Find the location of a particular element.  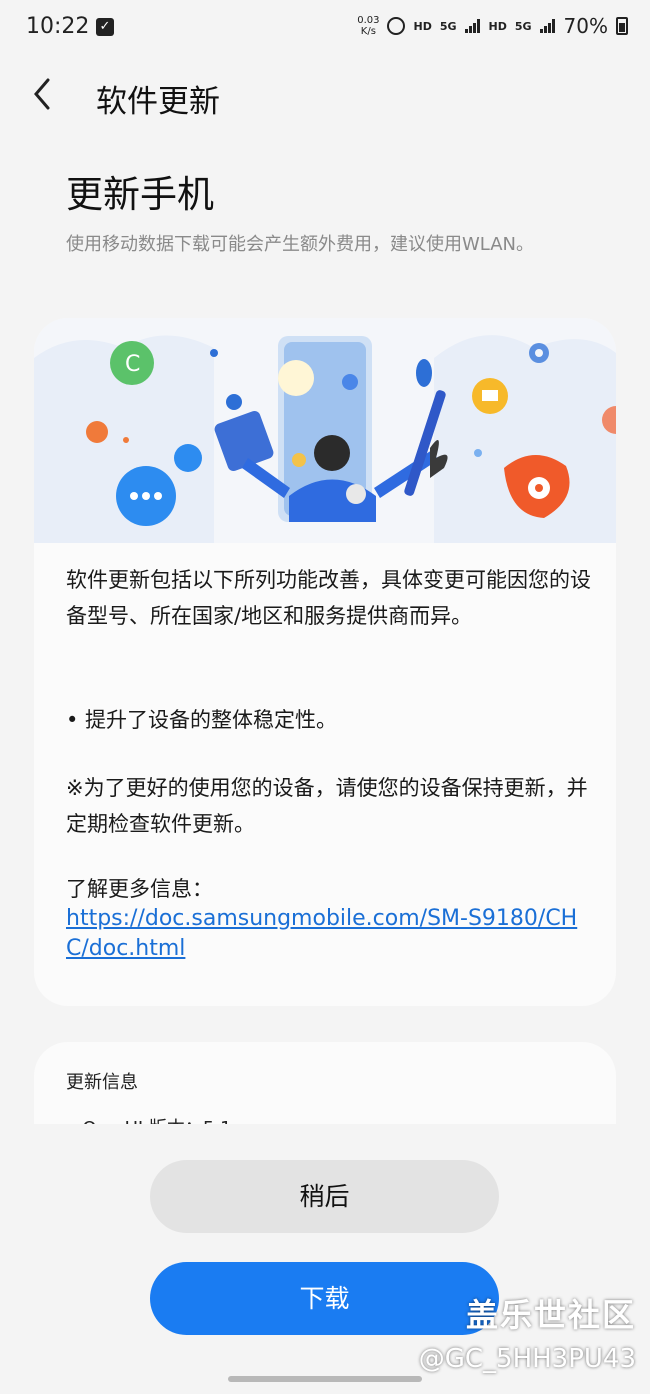

later-button: 稍后 is located at coordinates (324, 1196).